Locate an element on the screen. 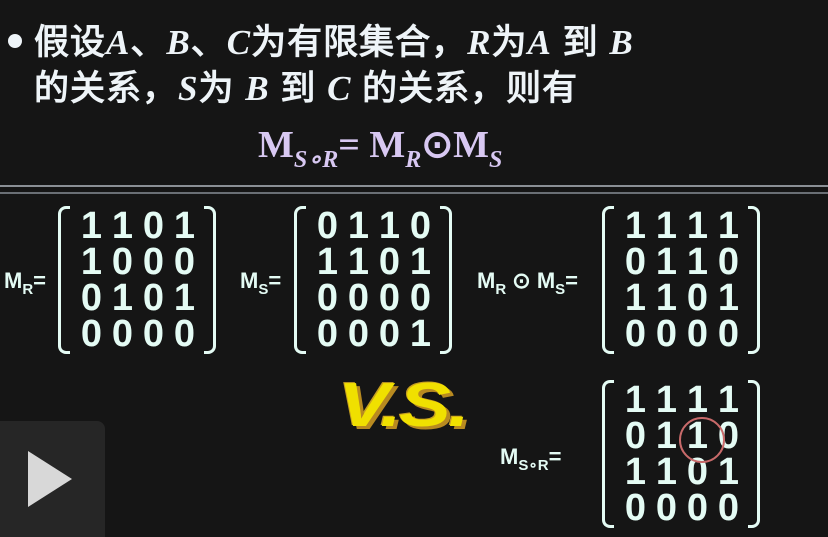  bullet-icon is located at coordinates (15, 41).